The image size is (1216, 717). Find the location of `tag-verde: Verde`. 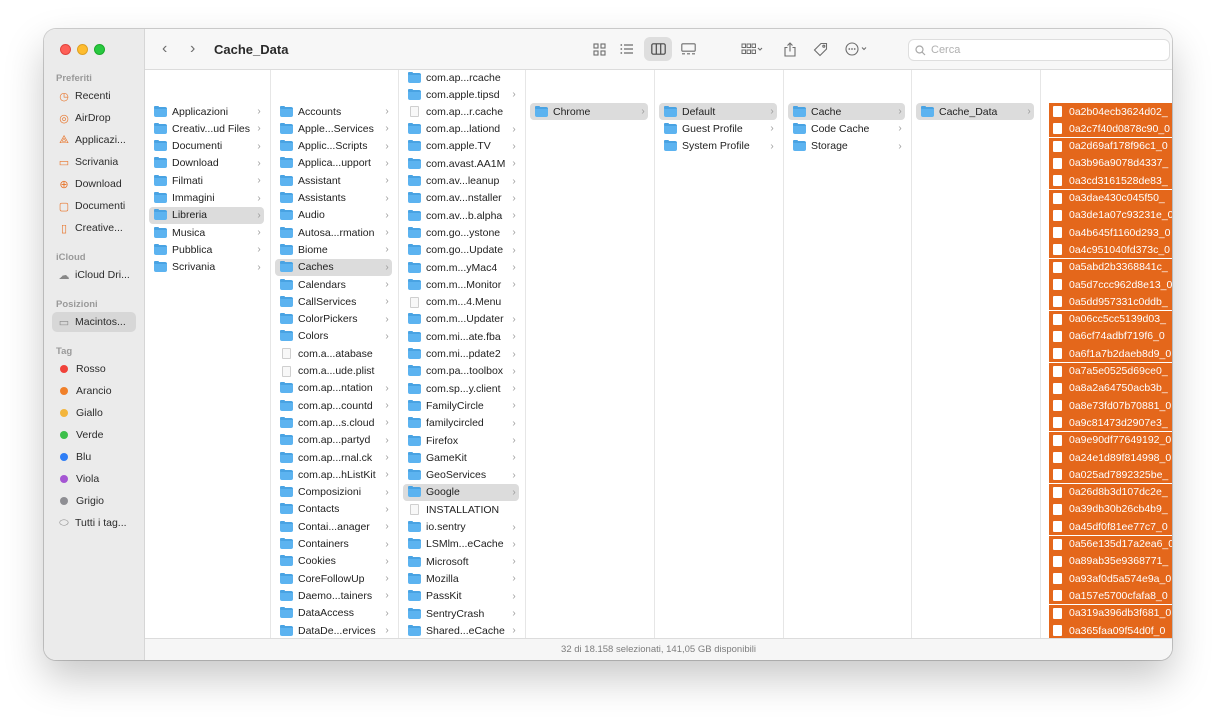

tag-verde: Verde is located at coordinates (94, 435).